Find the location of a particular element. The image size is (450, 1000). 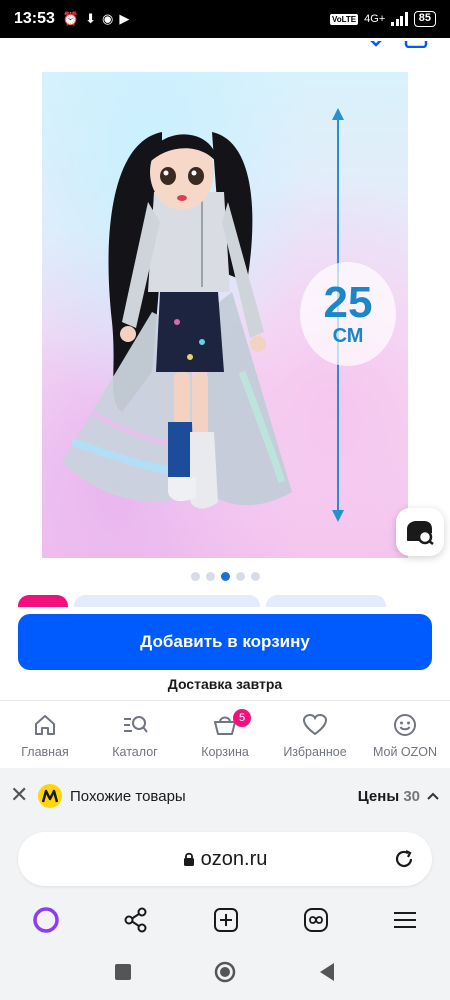

tab-favorites: Избранное is located at coordinates (315, 734).